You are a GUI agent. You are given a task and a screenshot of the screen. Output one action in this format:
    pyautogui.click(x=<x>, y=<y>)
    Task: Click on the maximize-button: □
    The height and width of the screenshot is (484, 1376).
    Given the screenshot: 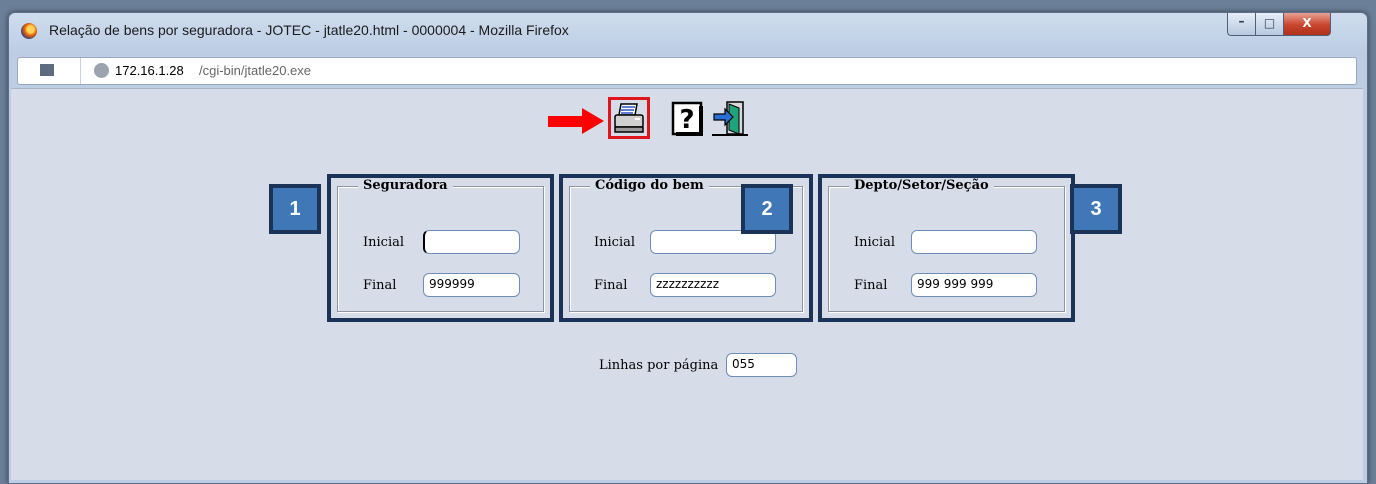 What is the action you would take?
    pyautogui.click(x=1269, y=24)
    